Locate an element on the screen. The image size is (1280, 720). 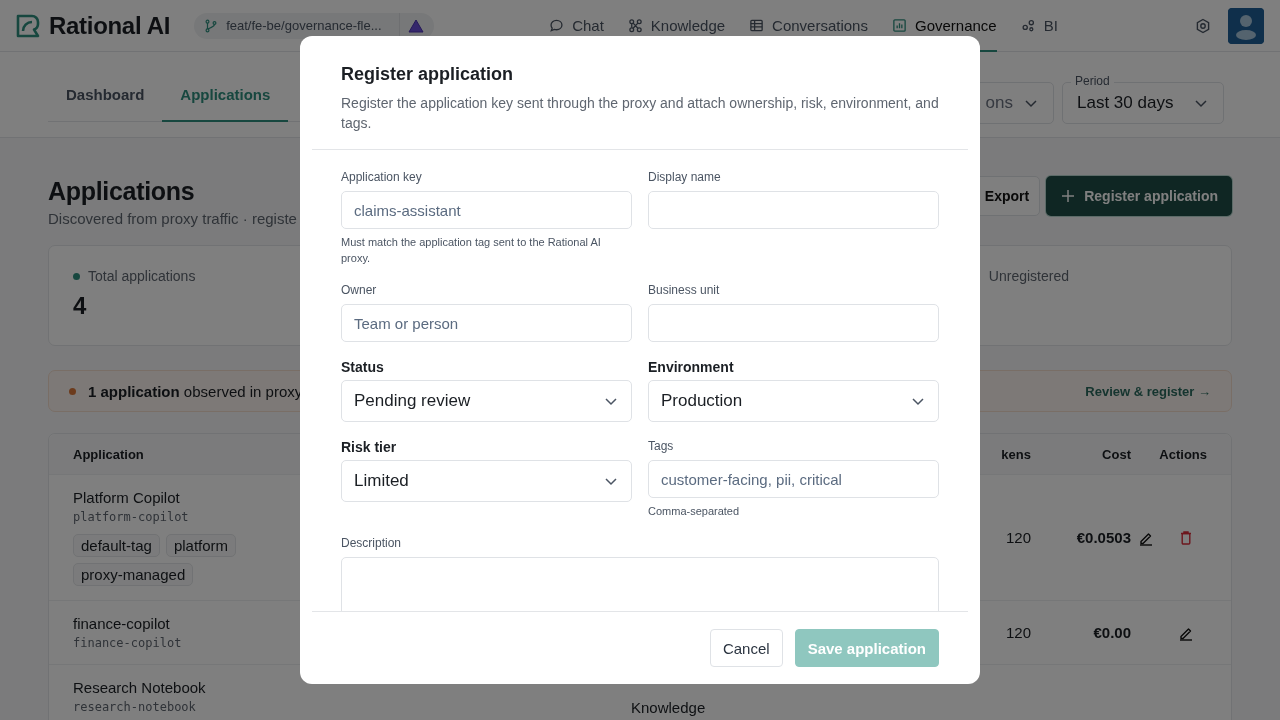
field-hint: Must match the application tag sent to the Rational AI proxy. is located at coordinates (471, 250).